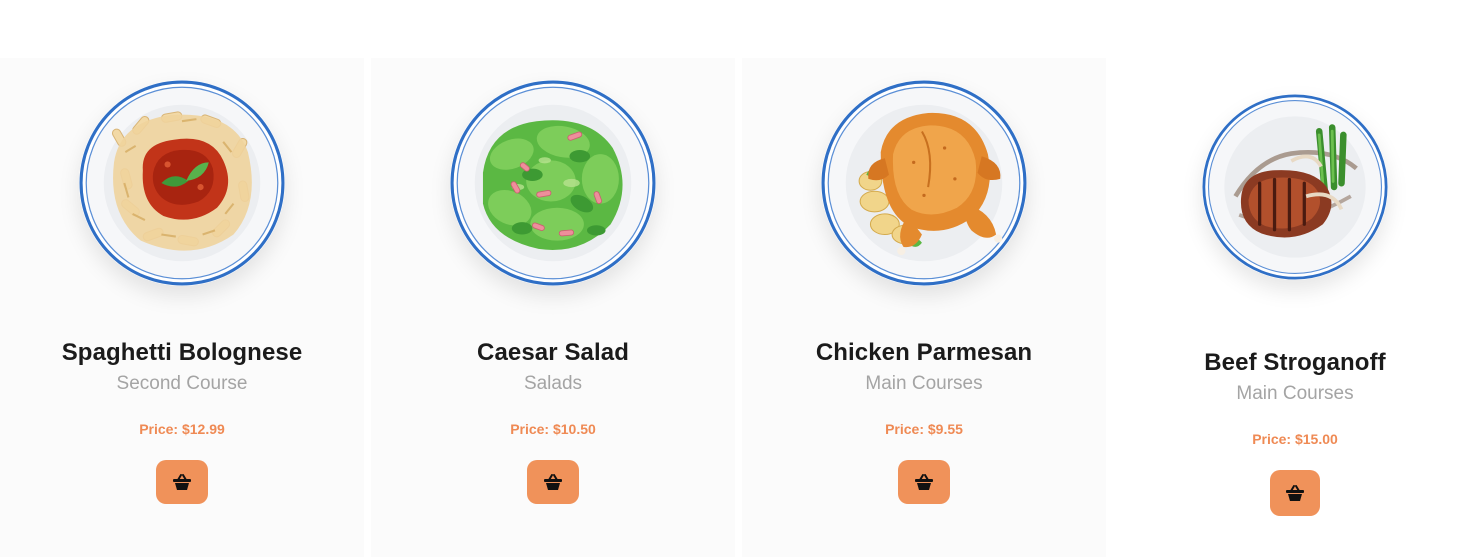  I want to click on product-category: Salads, so click(553, 383).